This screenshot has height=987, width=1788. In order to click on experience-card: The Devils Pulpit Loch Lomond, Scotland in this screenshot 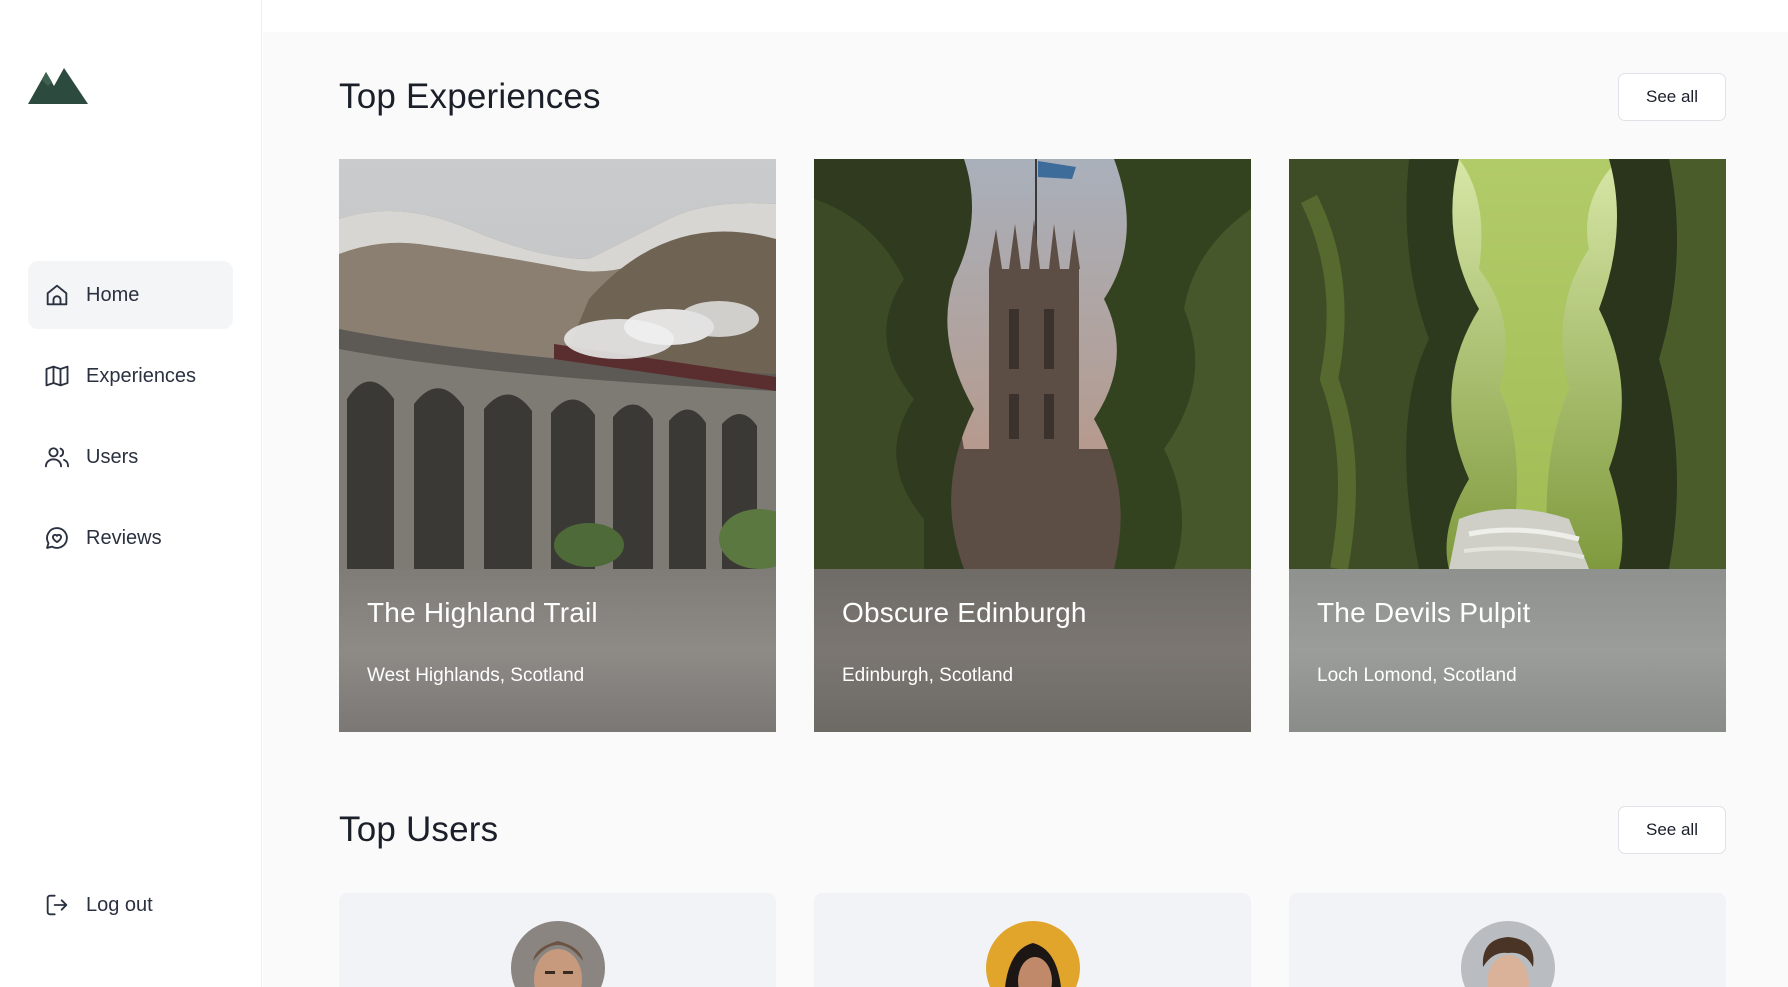, I will do `click(1507, 445)`.